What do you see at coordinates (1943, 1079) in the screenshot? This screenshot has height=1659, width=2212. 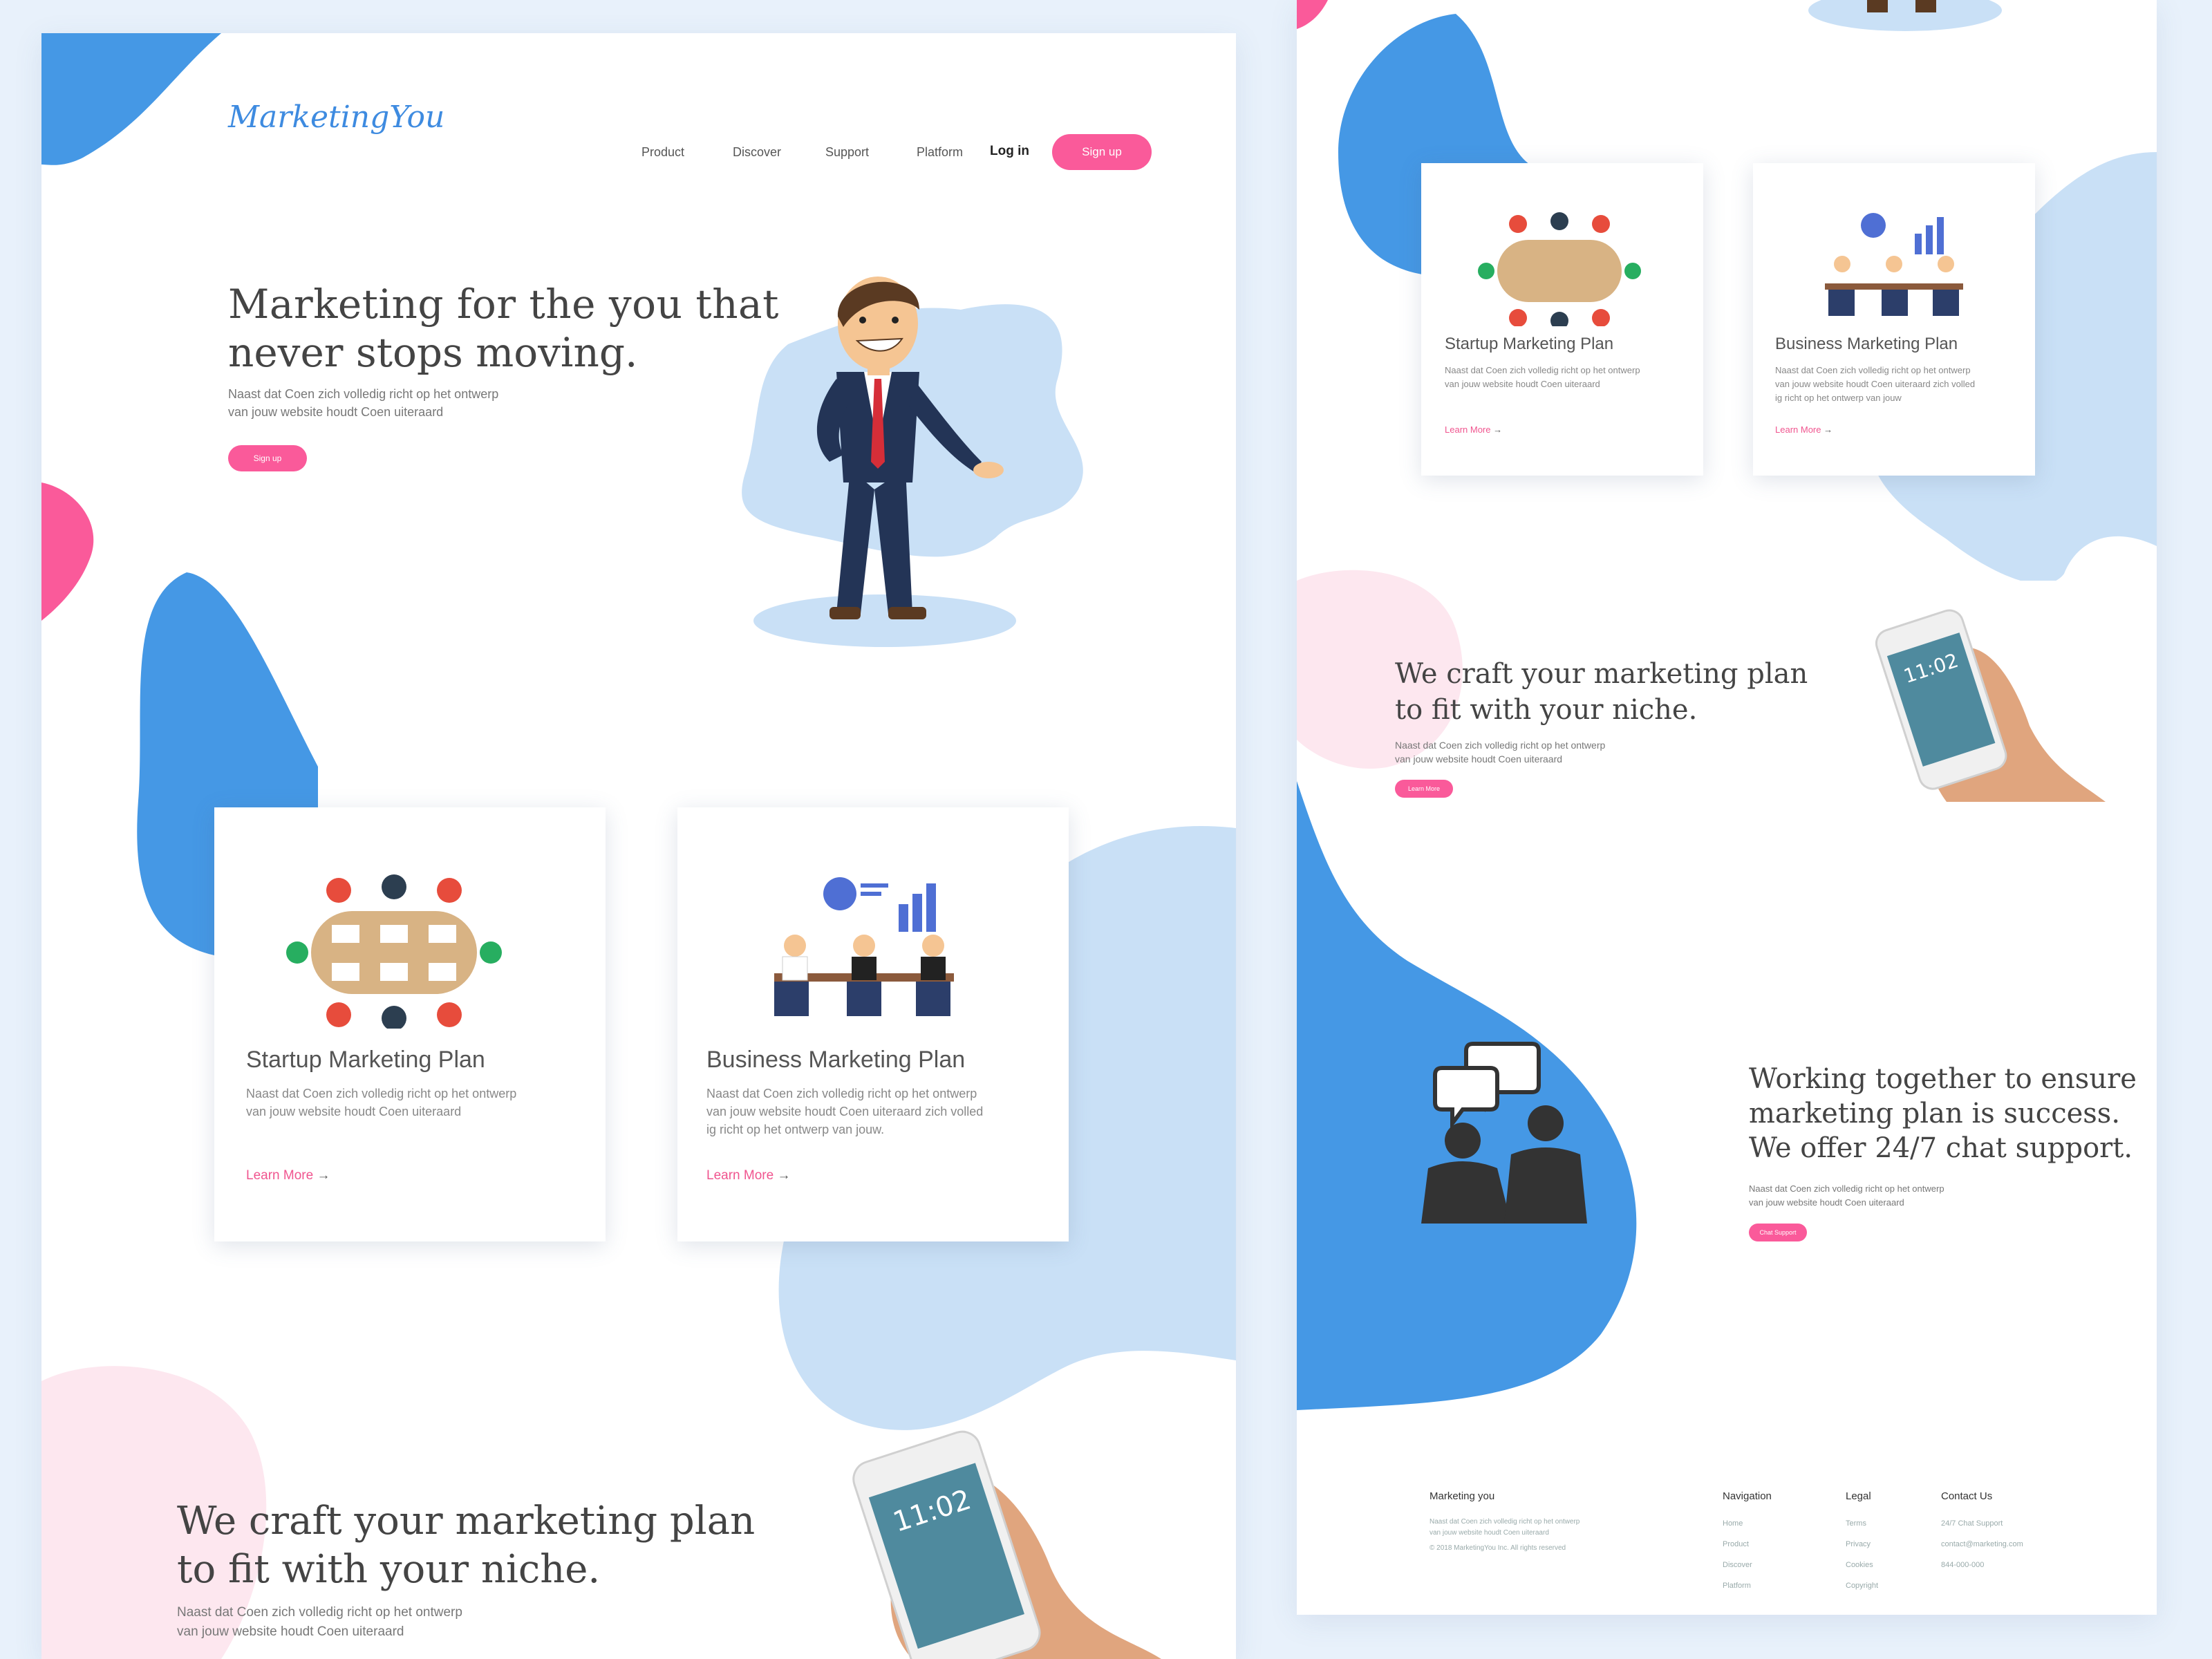 I see `support-title-line1: Working together to ensure` at bounding box center [1943, 1079].